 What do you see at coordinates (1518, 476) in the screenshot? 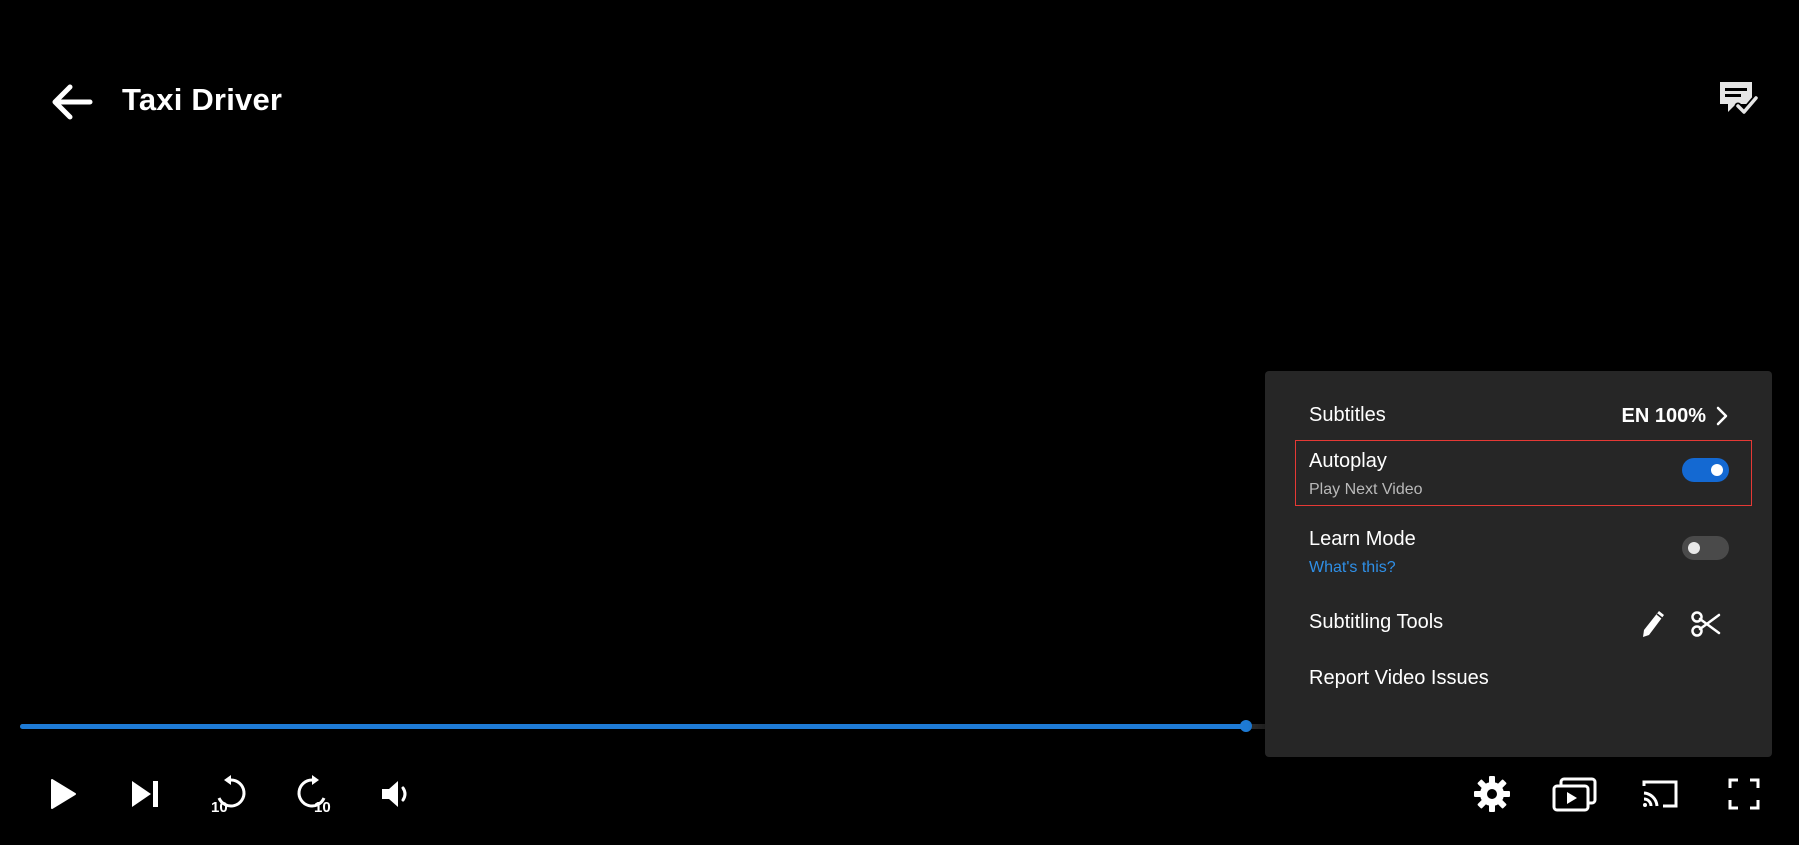
I see `autoplay-row: Autoplay Play Next Video` at bounding box center [1518, 476].